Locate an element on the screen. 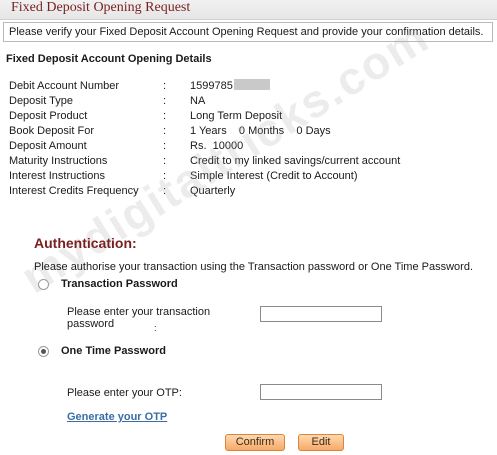 This screenshot has width=497, height=455. header-bar: Fixed Deposit Opening Request is located at coordinates (248, 10).